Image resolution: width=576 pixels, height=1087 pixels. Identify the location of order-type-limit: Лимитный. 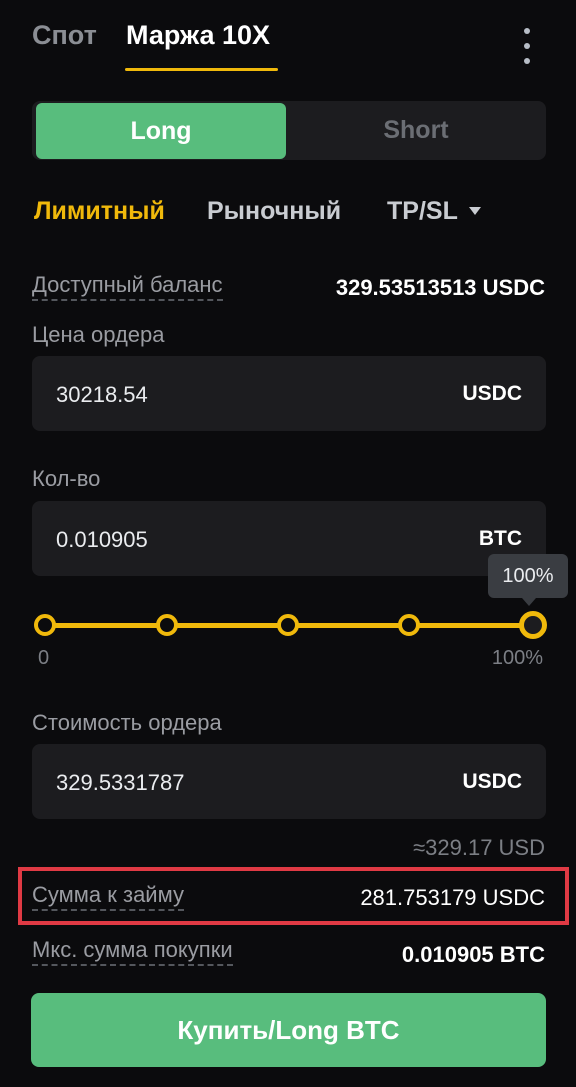
(99, 211).